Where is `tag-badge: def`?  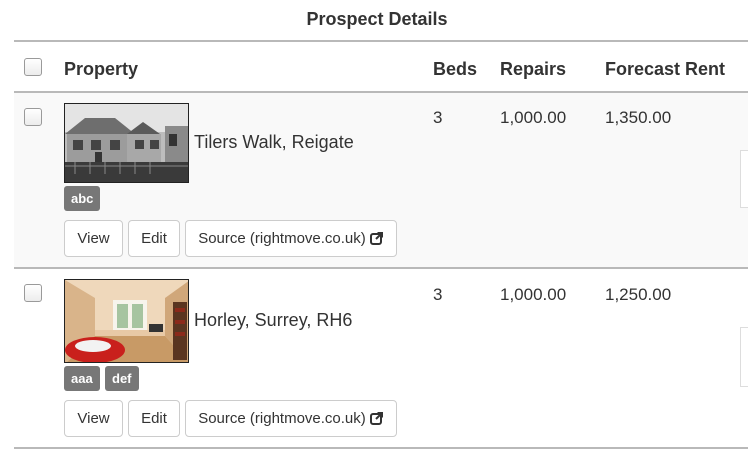
tag-badge: def is located at coordinates (122, 378).